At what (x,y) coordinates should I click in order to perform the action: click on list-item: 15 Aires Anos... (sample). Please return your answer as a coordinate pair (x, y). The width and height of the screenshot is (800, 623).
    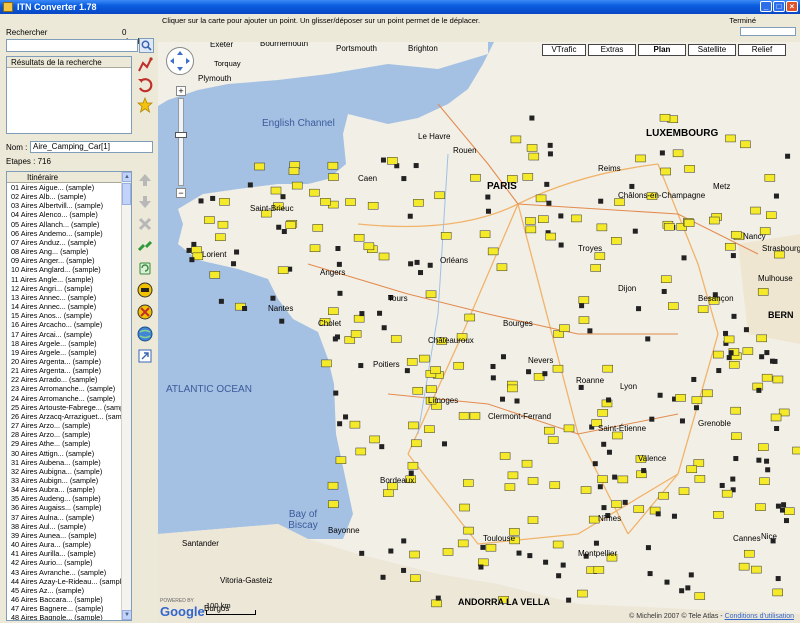
    Looking at the image, I should click on (69, 315).